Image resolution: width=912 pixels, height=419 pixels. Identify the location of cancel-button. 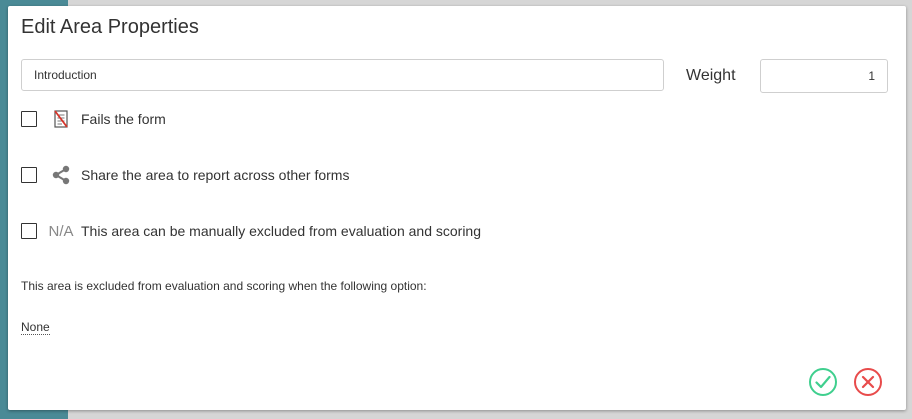
(868, 382).